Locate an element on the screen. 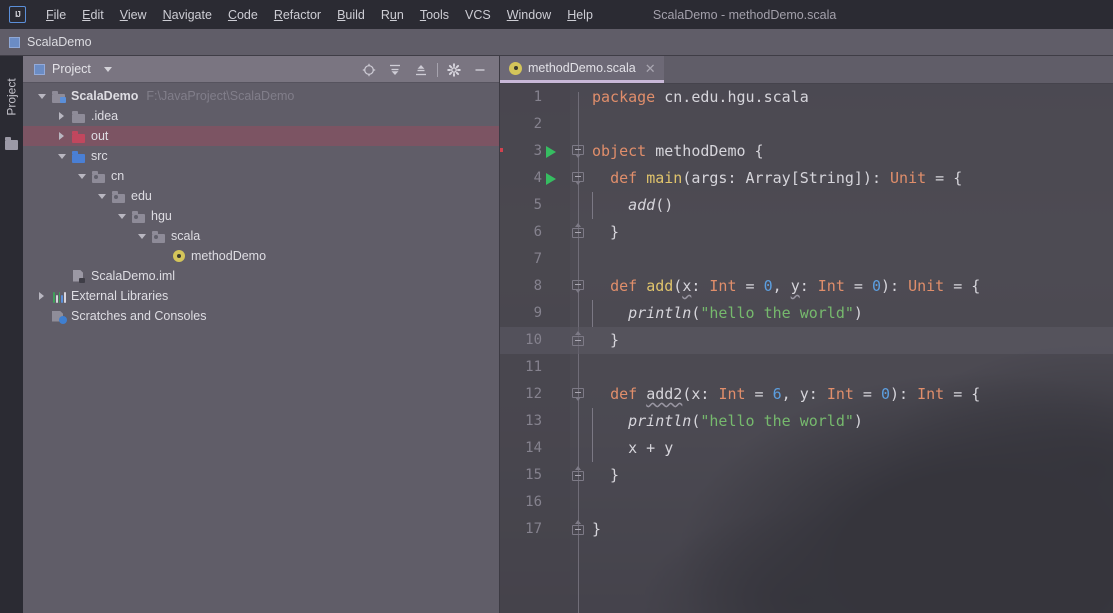 The image size is (1113, 613). line-number: 3 is located at coordinates (537, 151).